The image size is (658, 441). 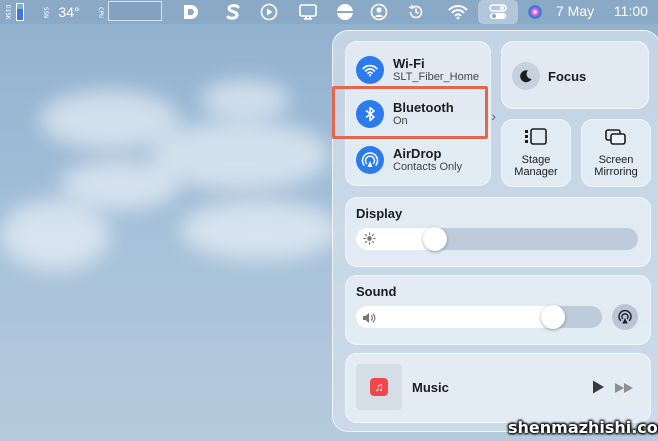 I want to click on display-brightness-slider, so click(x=497, y=239).